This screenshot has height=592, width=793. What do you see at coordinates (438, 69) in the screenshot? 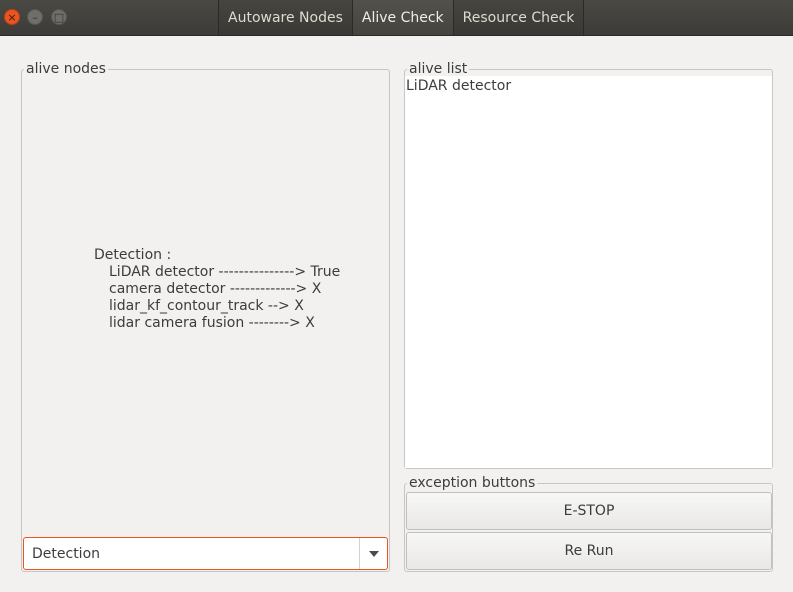
I see `alive-list-title: alive list` at bounding box center [438, 69].